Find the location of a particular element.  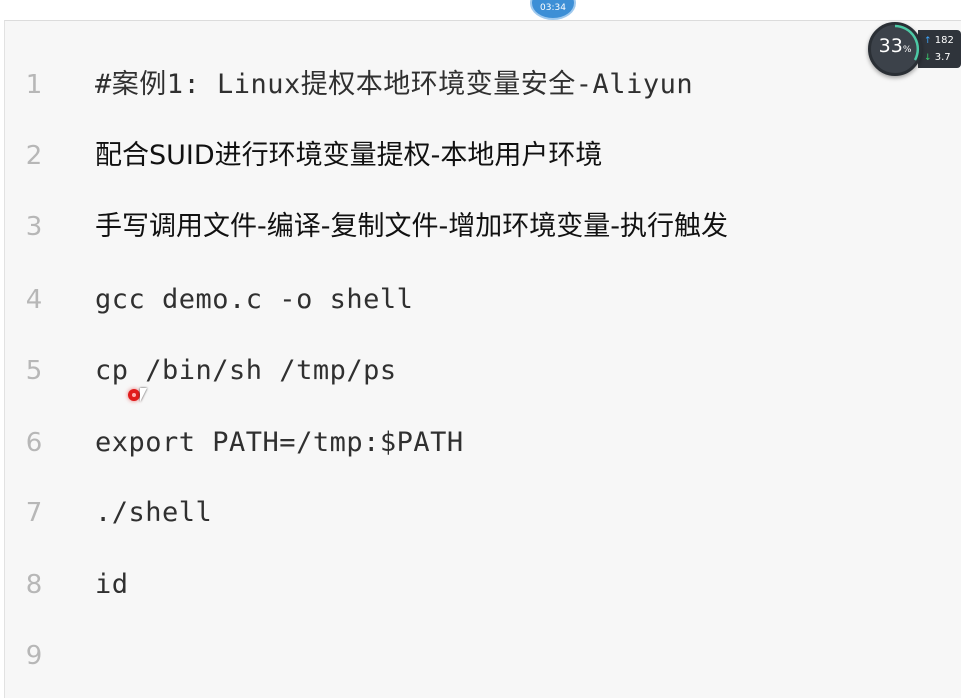

code-line: 6 export PATH=/tmp:$PATH is located at coordinates (480, 443).